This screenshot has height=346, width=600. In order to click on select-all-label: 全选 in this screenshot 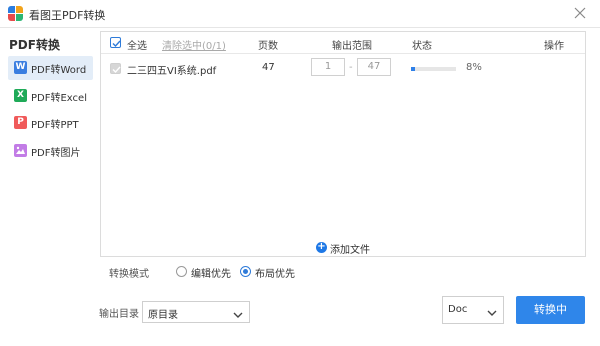, I will do `click(137, 44)`.